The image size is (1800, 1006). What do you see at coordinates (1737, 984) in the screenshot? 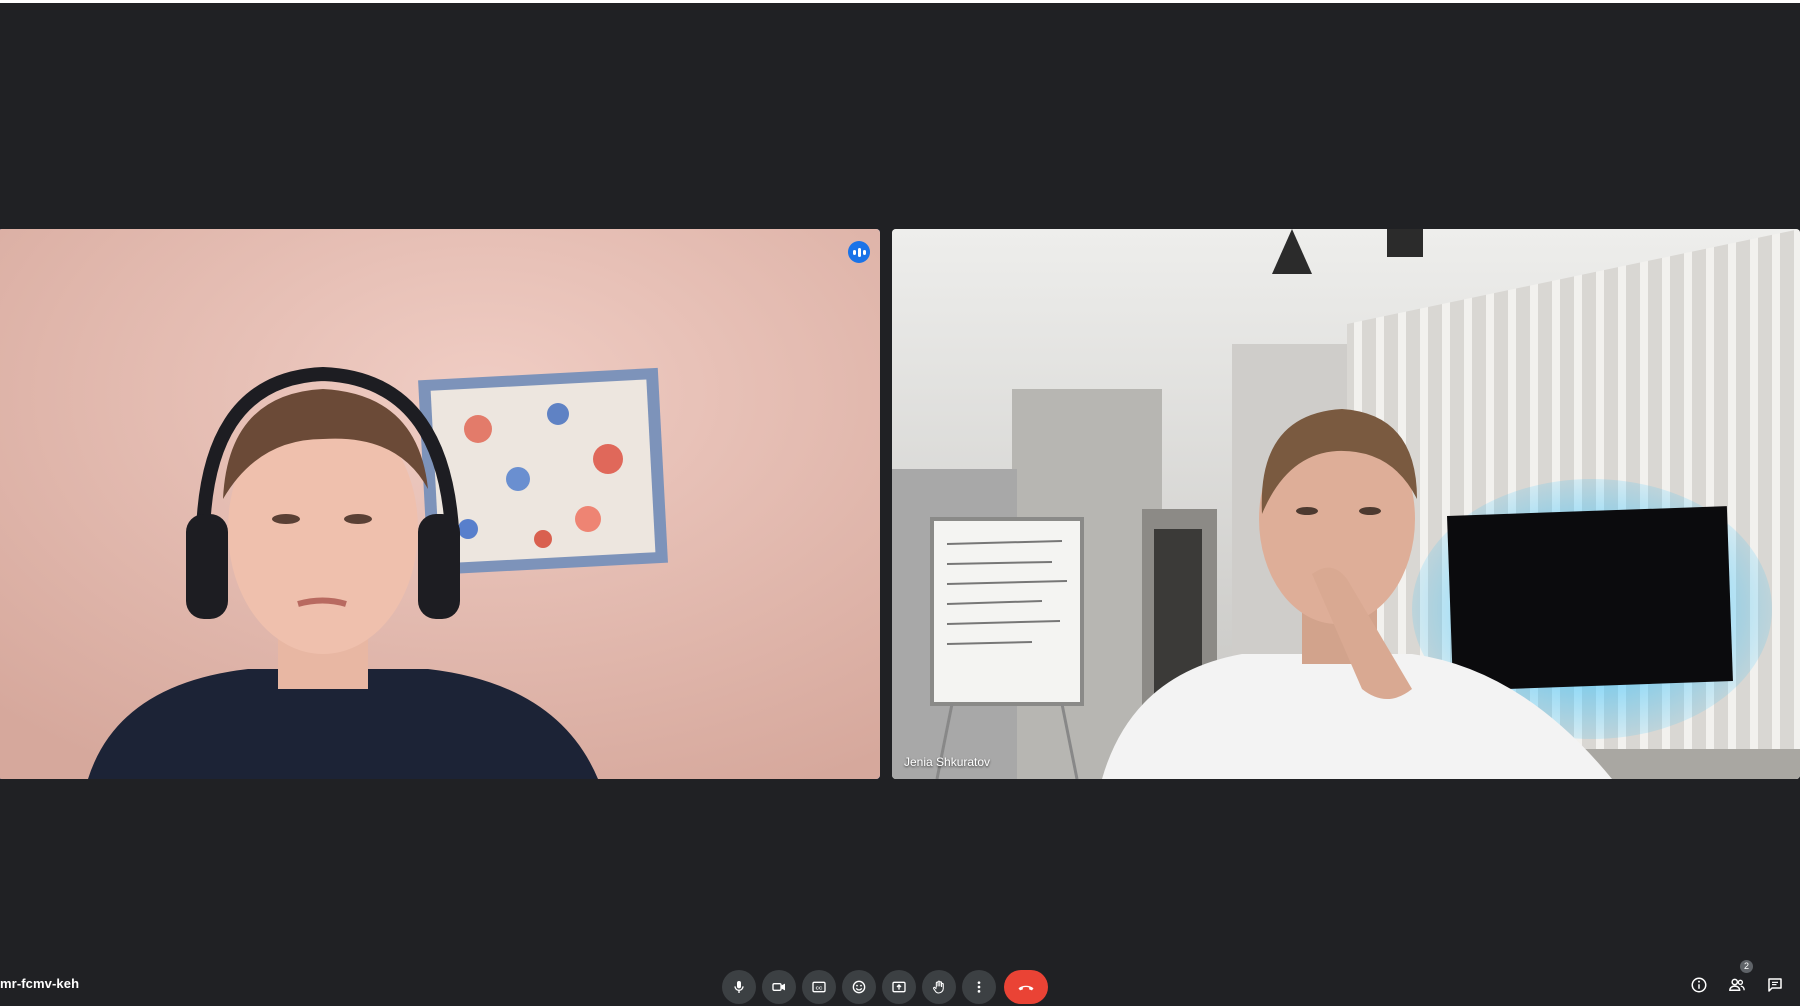
I see `people-icon` at bounding box center [1737, 984].